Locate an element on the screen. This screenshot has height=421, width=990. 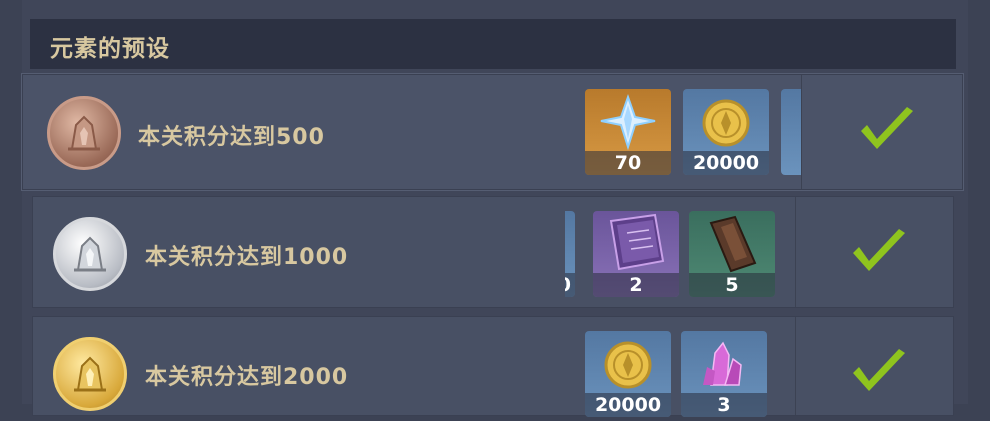
reward-count: 3 is located at coordinates (724, 405).